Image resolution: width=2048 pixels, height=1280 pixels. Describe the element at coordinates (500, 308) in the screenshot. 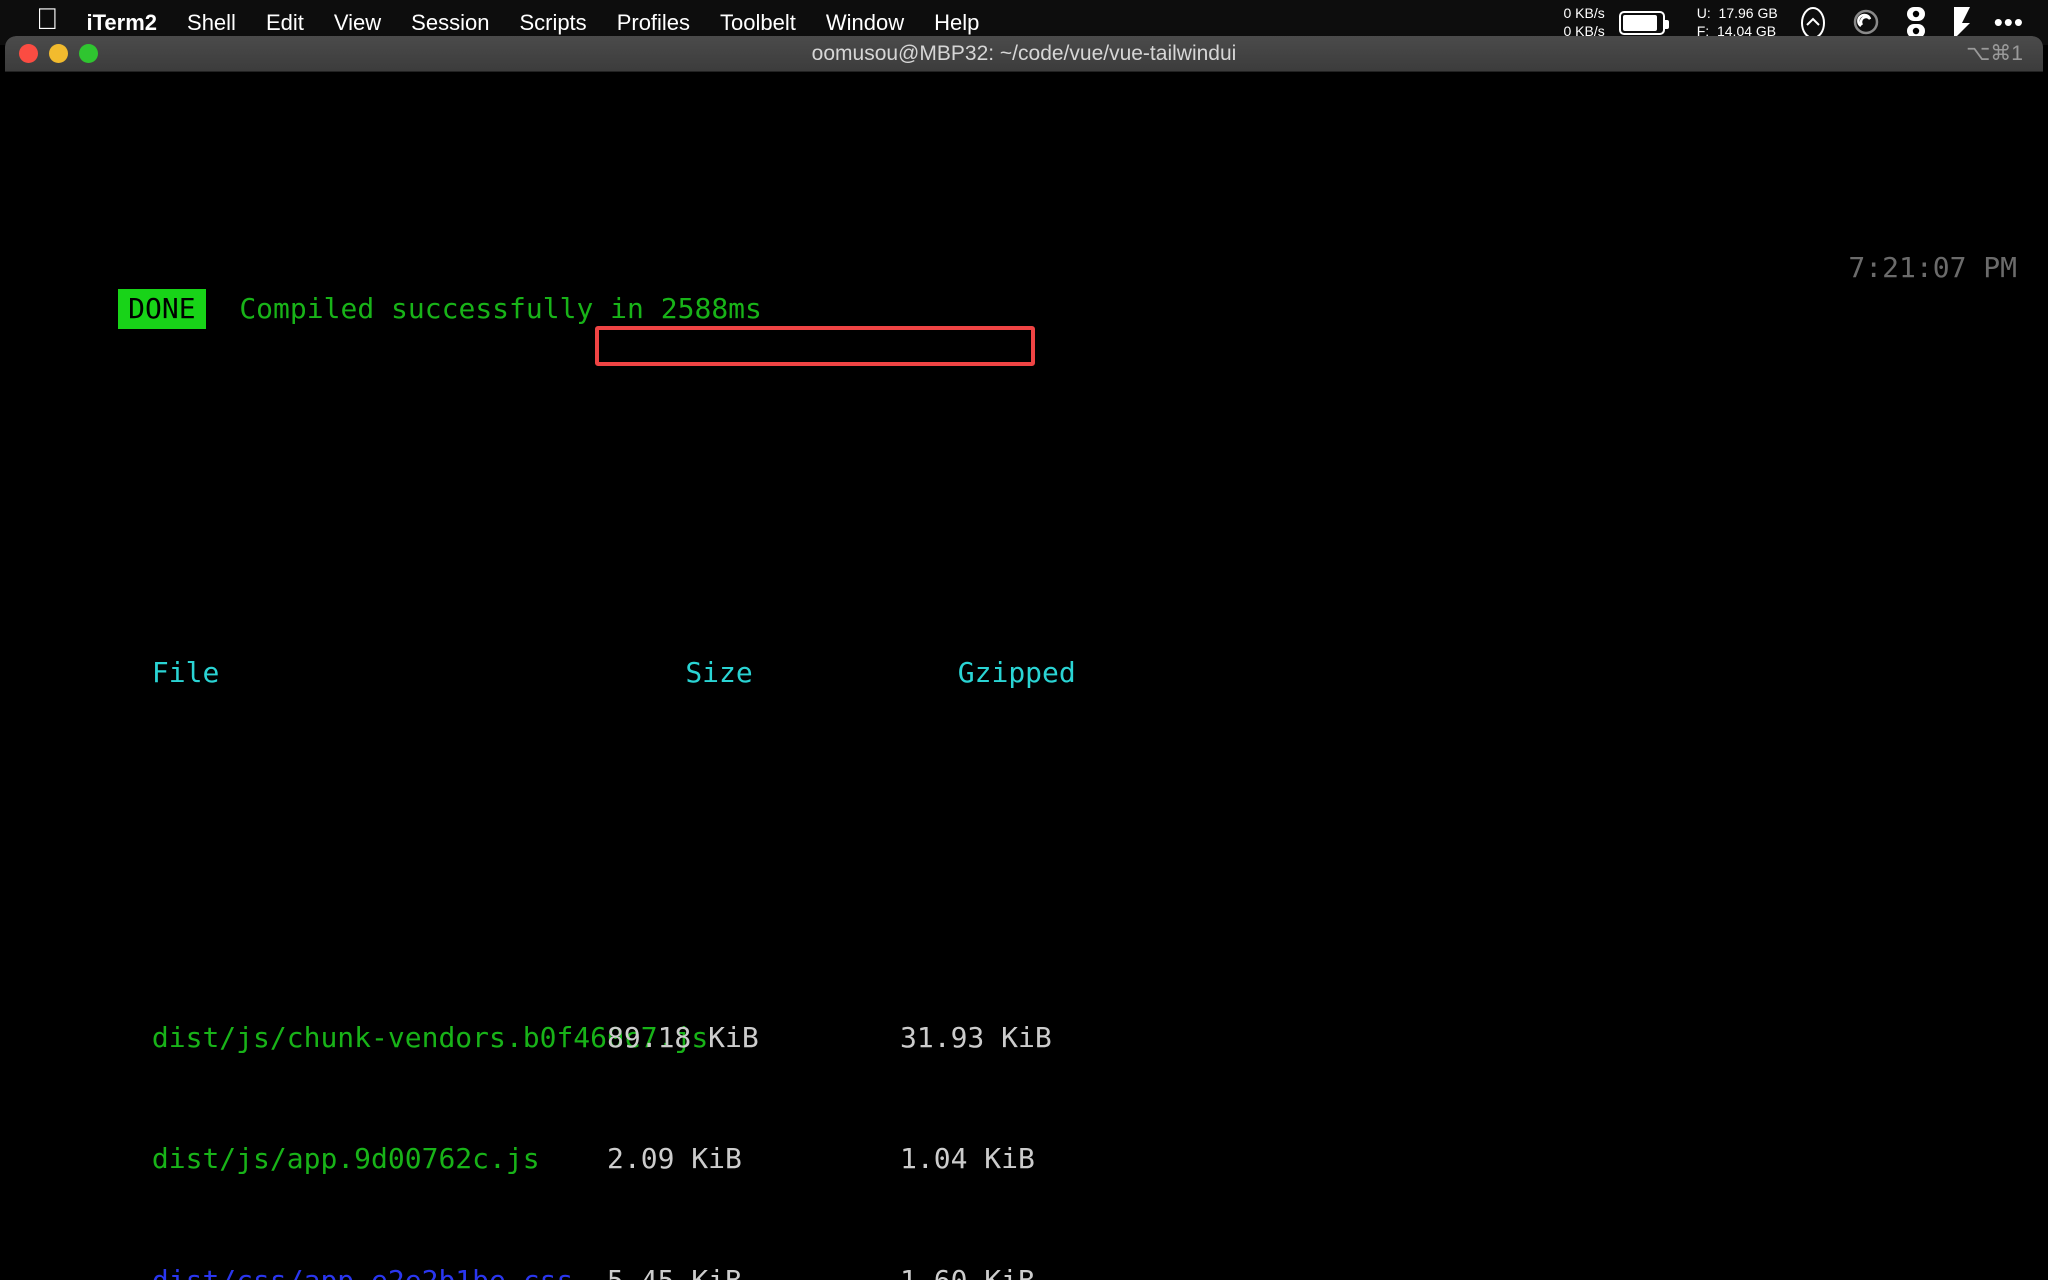

I see `compile-message: Compiled successfully in 2588ms` at that location.